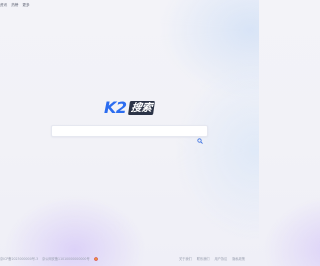 The height and width of the screenshot is (266, 320). What do you see at coordinates (25, 5) in the screenshot?
I see `nav-item-more: 更多` at bounding box center [25, 5].